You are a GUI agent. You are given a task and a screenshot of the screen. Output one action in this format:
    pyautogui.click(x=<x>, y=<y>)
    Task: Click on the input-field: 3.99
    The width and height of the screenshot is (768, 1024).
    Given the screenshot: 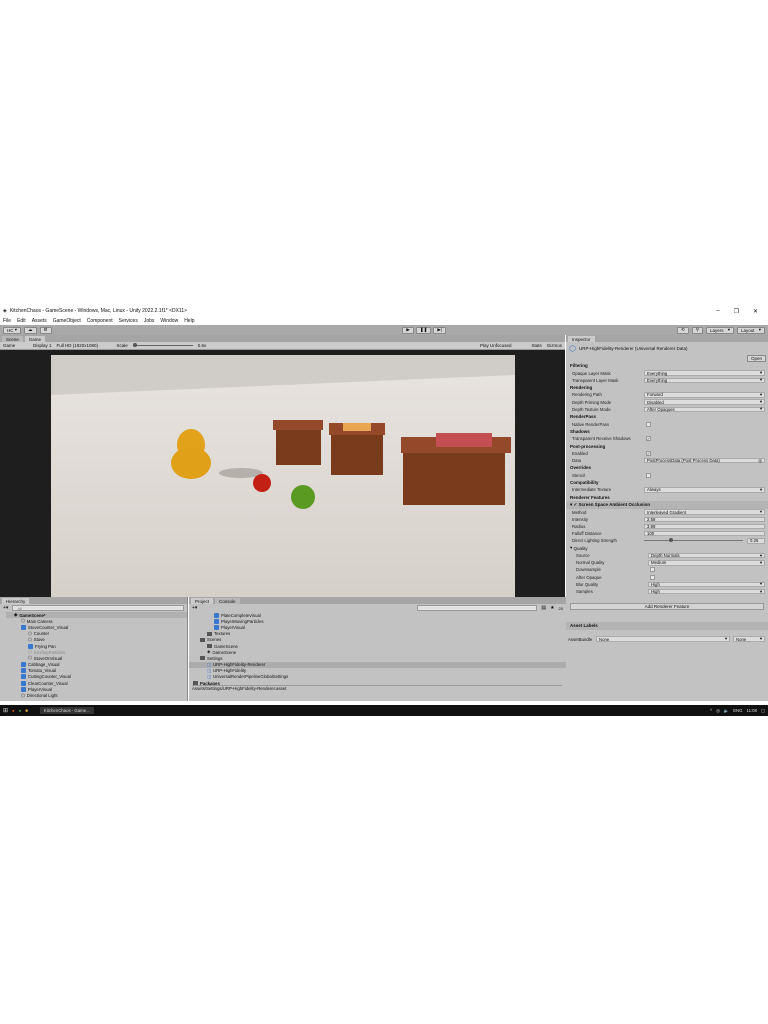 What is the action you would take?
    pyautogui.click(x=704, y=526)
    